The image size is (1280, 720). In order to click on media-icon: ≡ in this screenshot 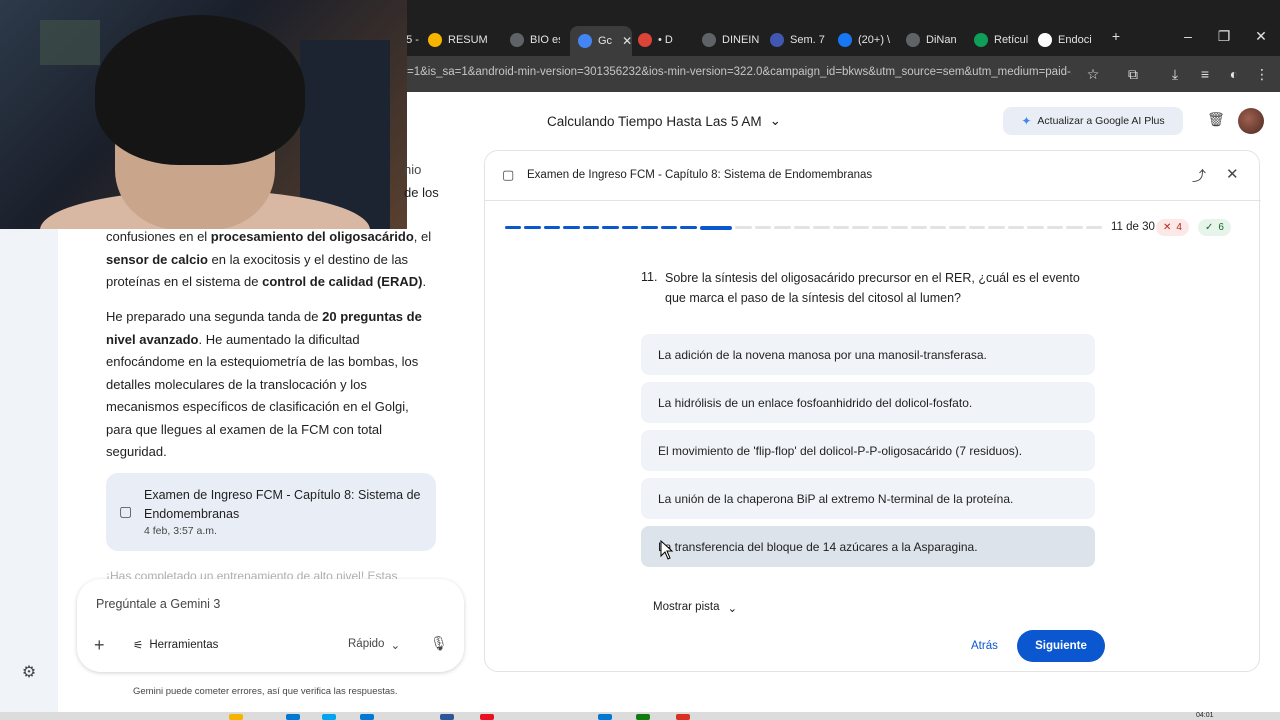, I will do `click(1205, 74)`.